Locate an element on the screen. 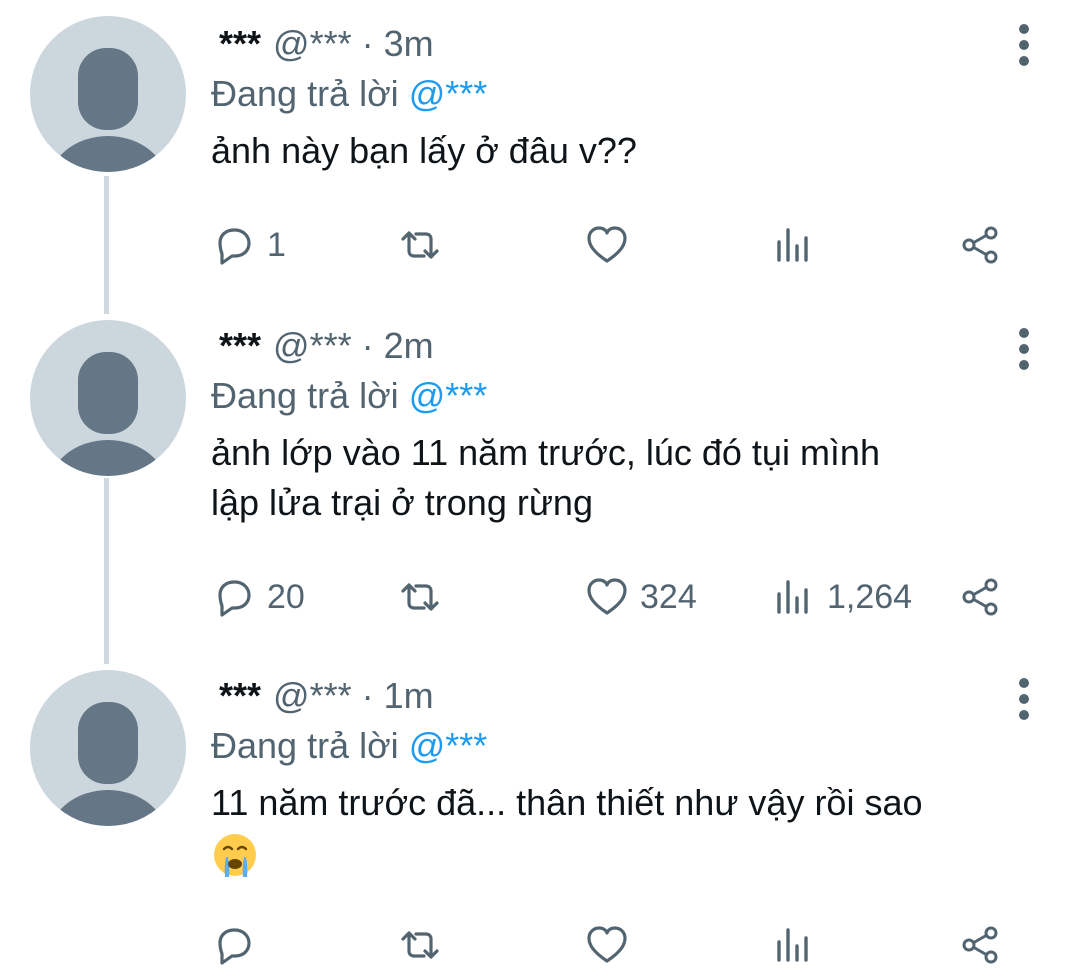 Image resolution: width=1079 pixels, height=980 pixels. tweet-text: ảnh này bạn lấy ở đâu v?? is located at coordinates (424, 150).